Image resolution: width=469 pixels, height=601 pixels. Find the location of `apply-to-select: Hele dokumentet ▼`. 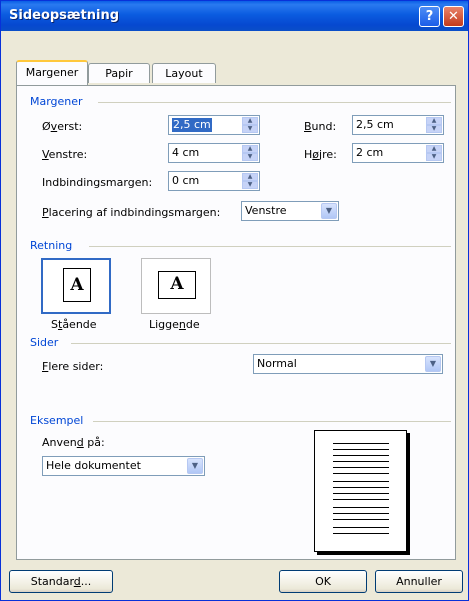

apply-to-select: Hele dokumentet ▼ is located at coordinates (123, 466).